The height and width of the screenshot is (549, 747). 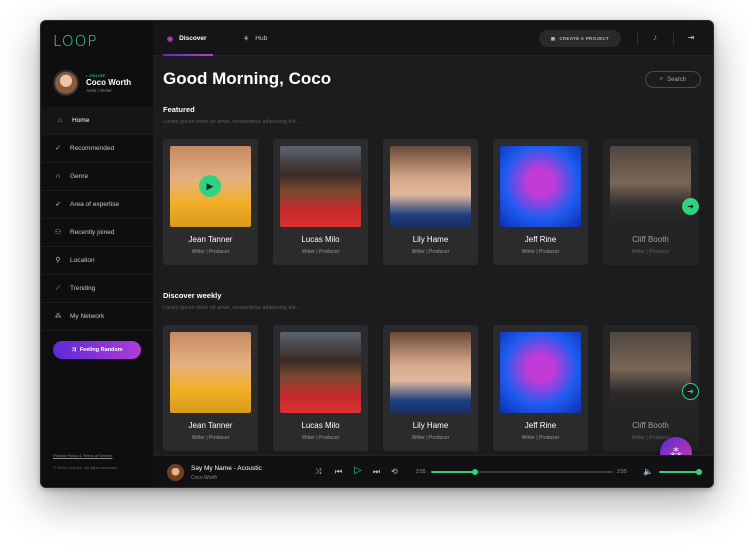 I want to click on location-pin-icon: ⚲, so click(x=58, y=260).